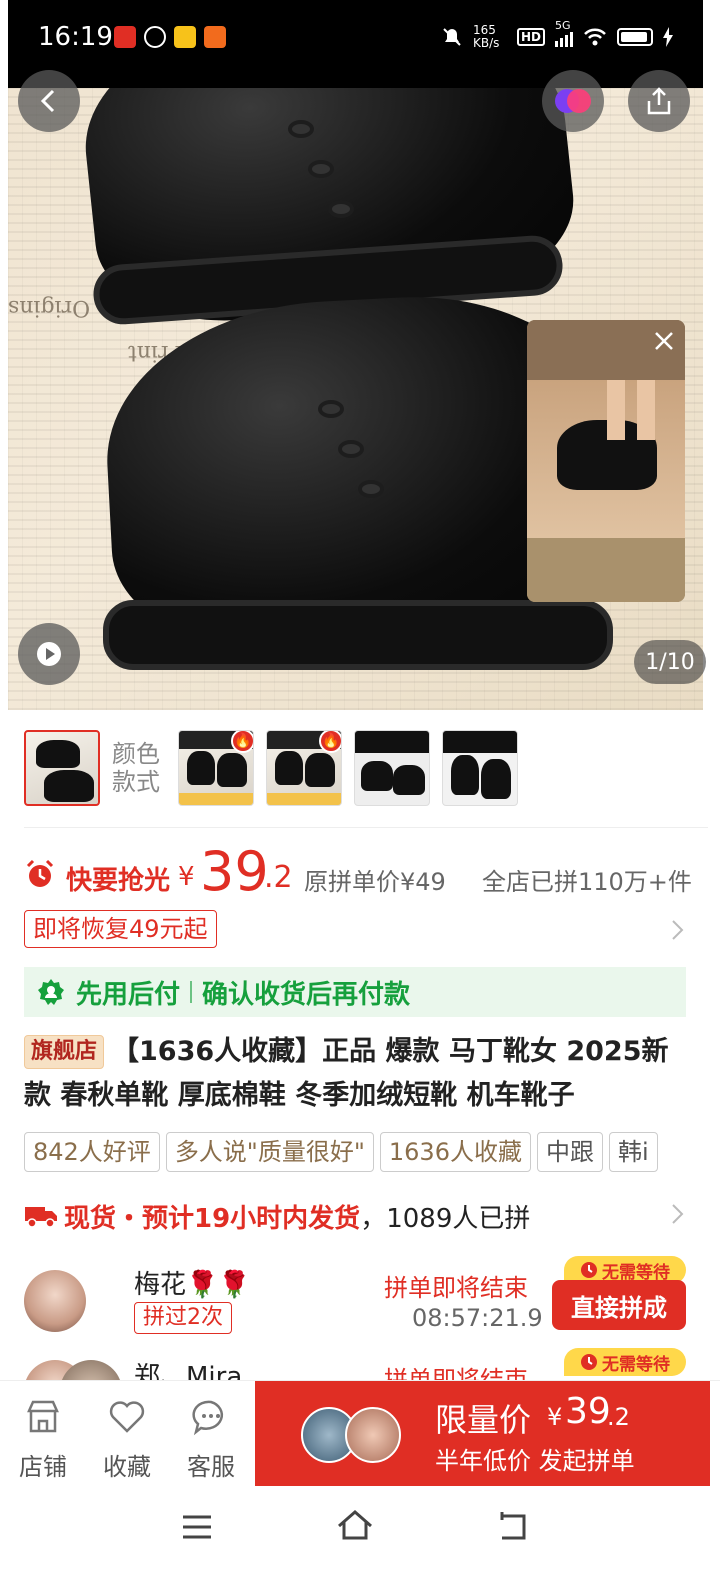 Image resolution: width=720 pixels, height=1592 pixels. Describe the element at coordinates (452, 37) in the screenshot. I see `mute-icon` at that location.